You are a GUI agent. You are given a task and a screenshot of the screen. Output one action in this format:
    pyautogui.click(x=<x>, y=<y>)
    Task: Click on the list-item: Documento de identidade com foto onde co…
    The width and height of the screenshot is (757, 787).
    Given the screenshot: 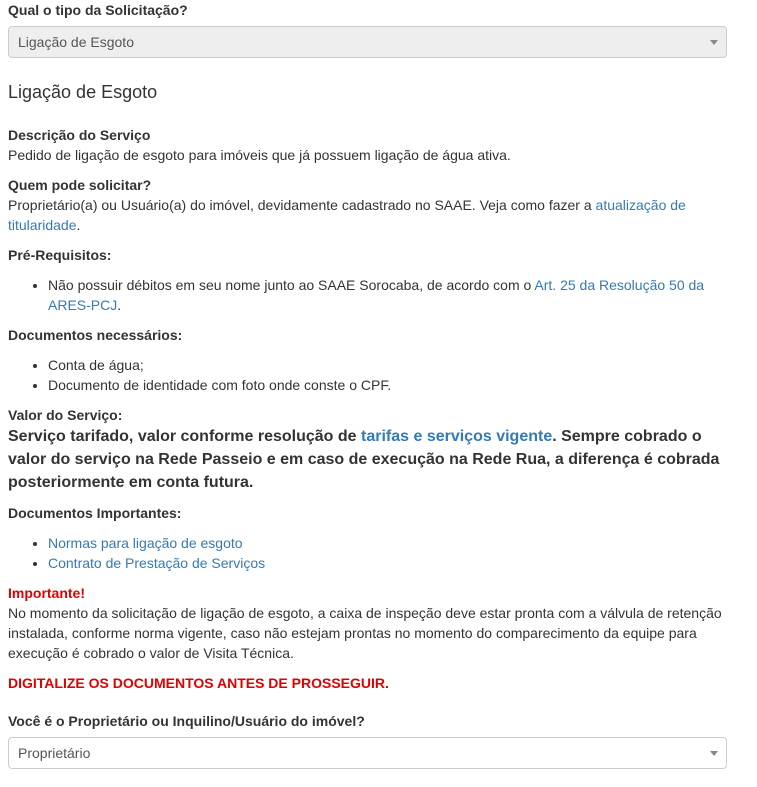 What is the action you would take?
    pyautogui.click(x=378, y=385)
    